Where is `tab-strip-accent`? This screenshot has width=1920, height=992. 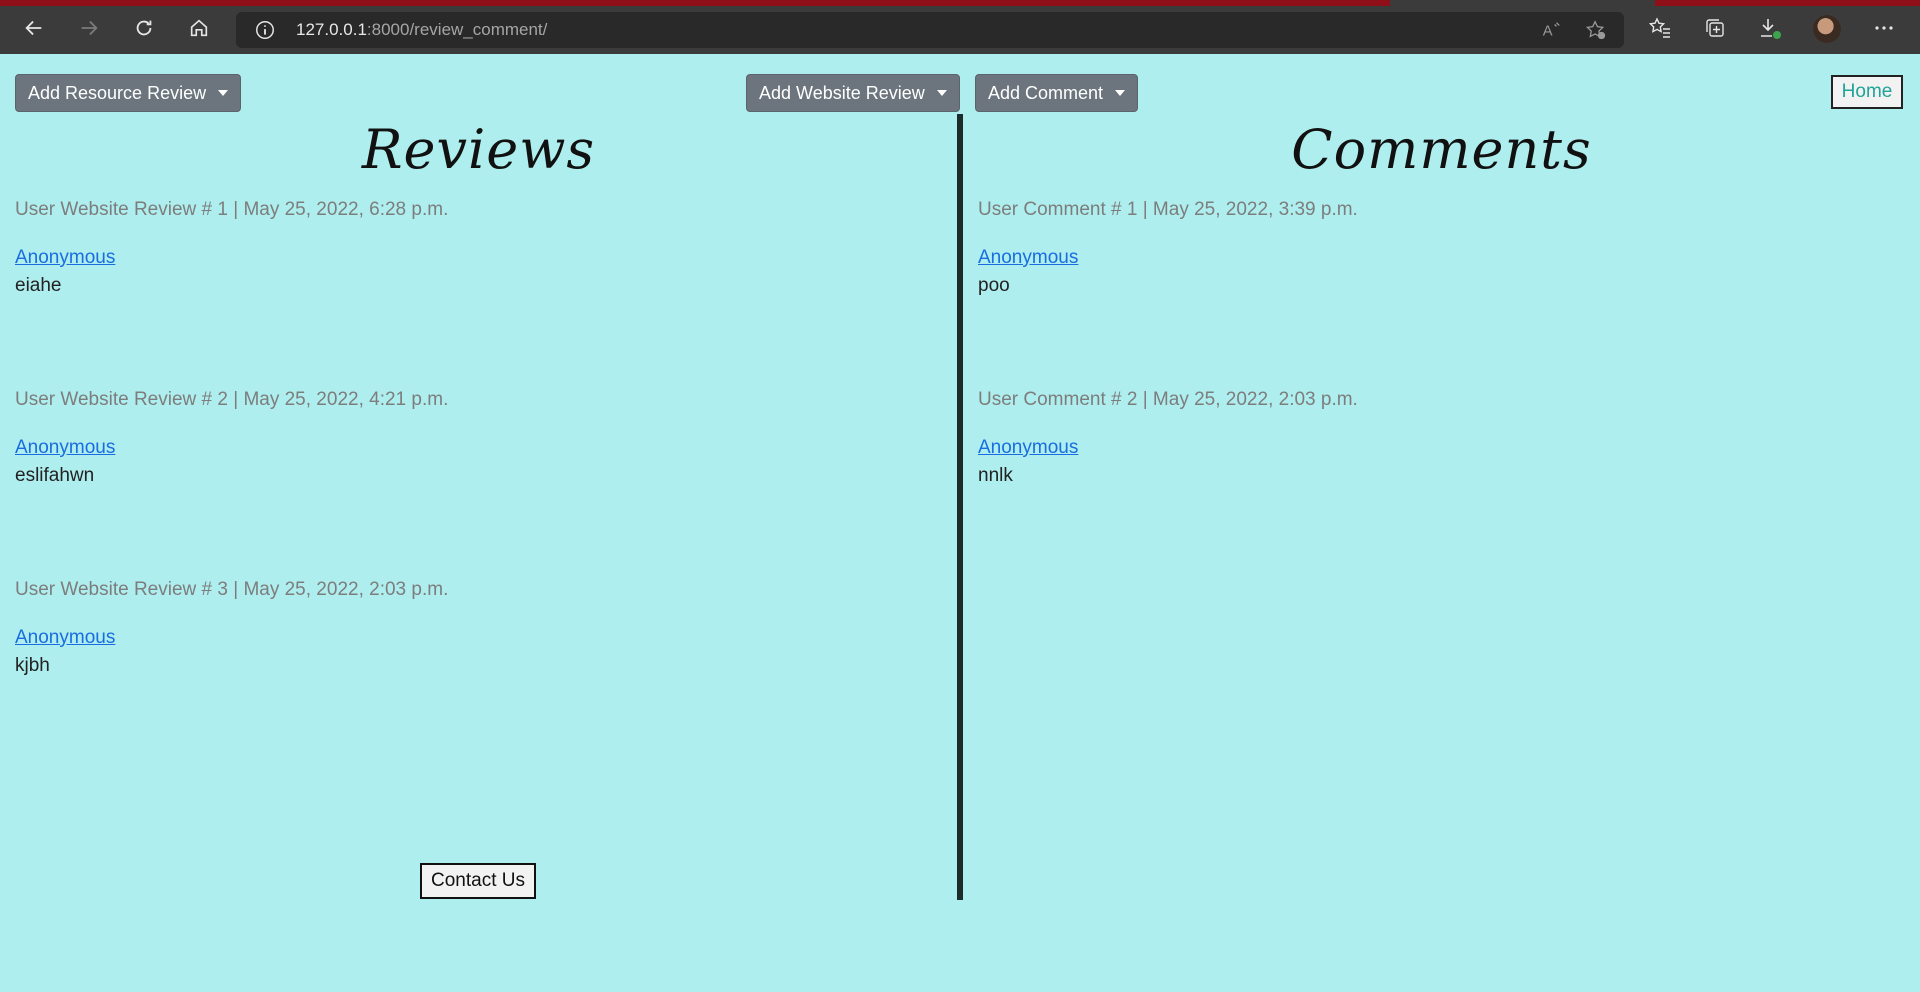 tab-strip-accent is located at coordinates (695, 3).